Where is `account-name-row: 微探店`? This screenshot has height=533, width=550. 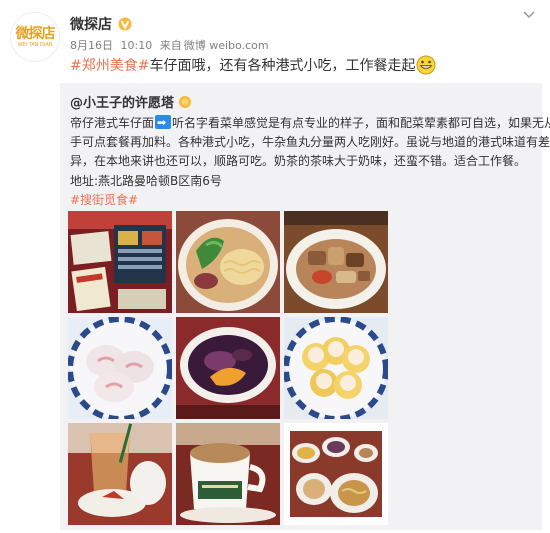
account-name-row: 微探店 is located at coordinates (101, 24).